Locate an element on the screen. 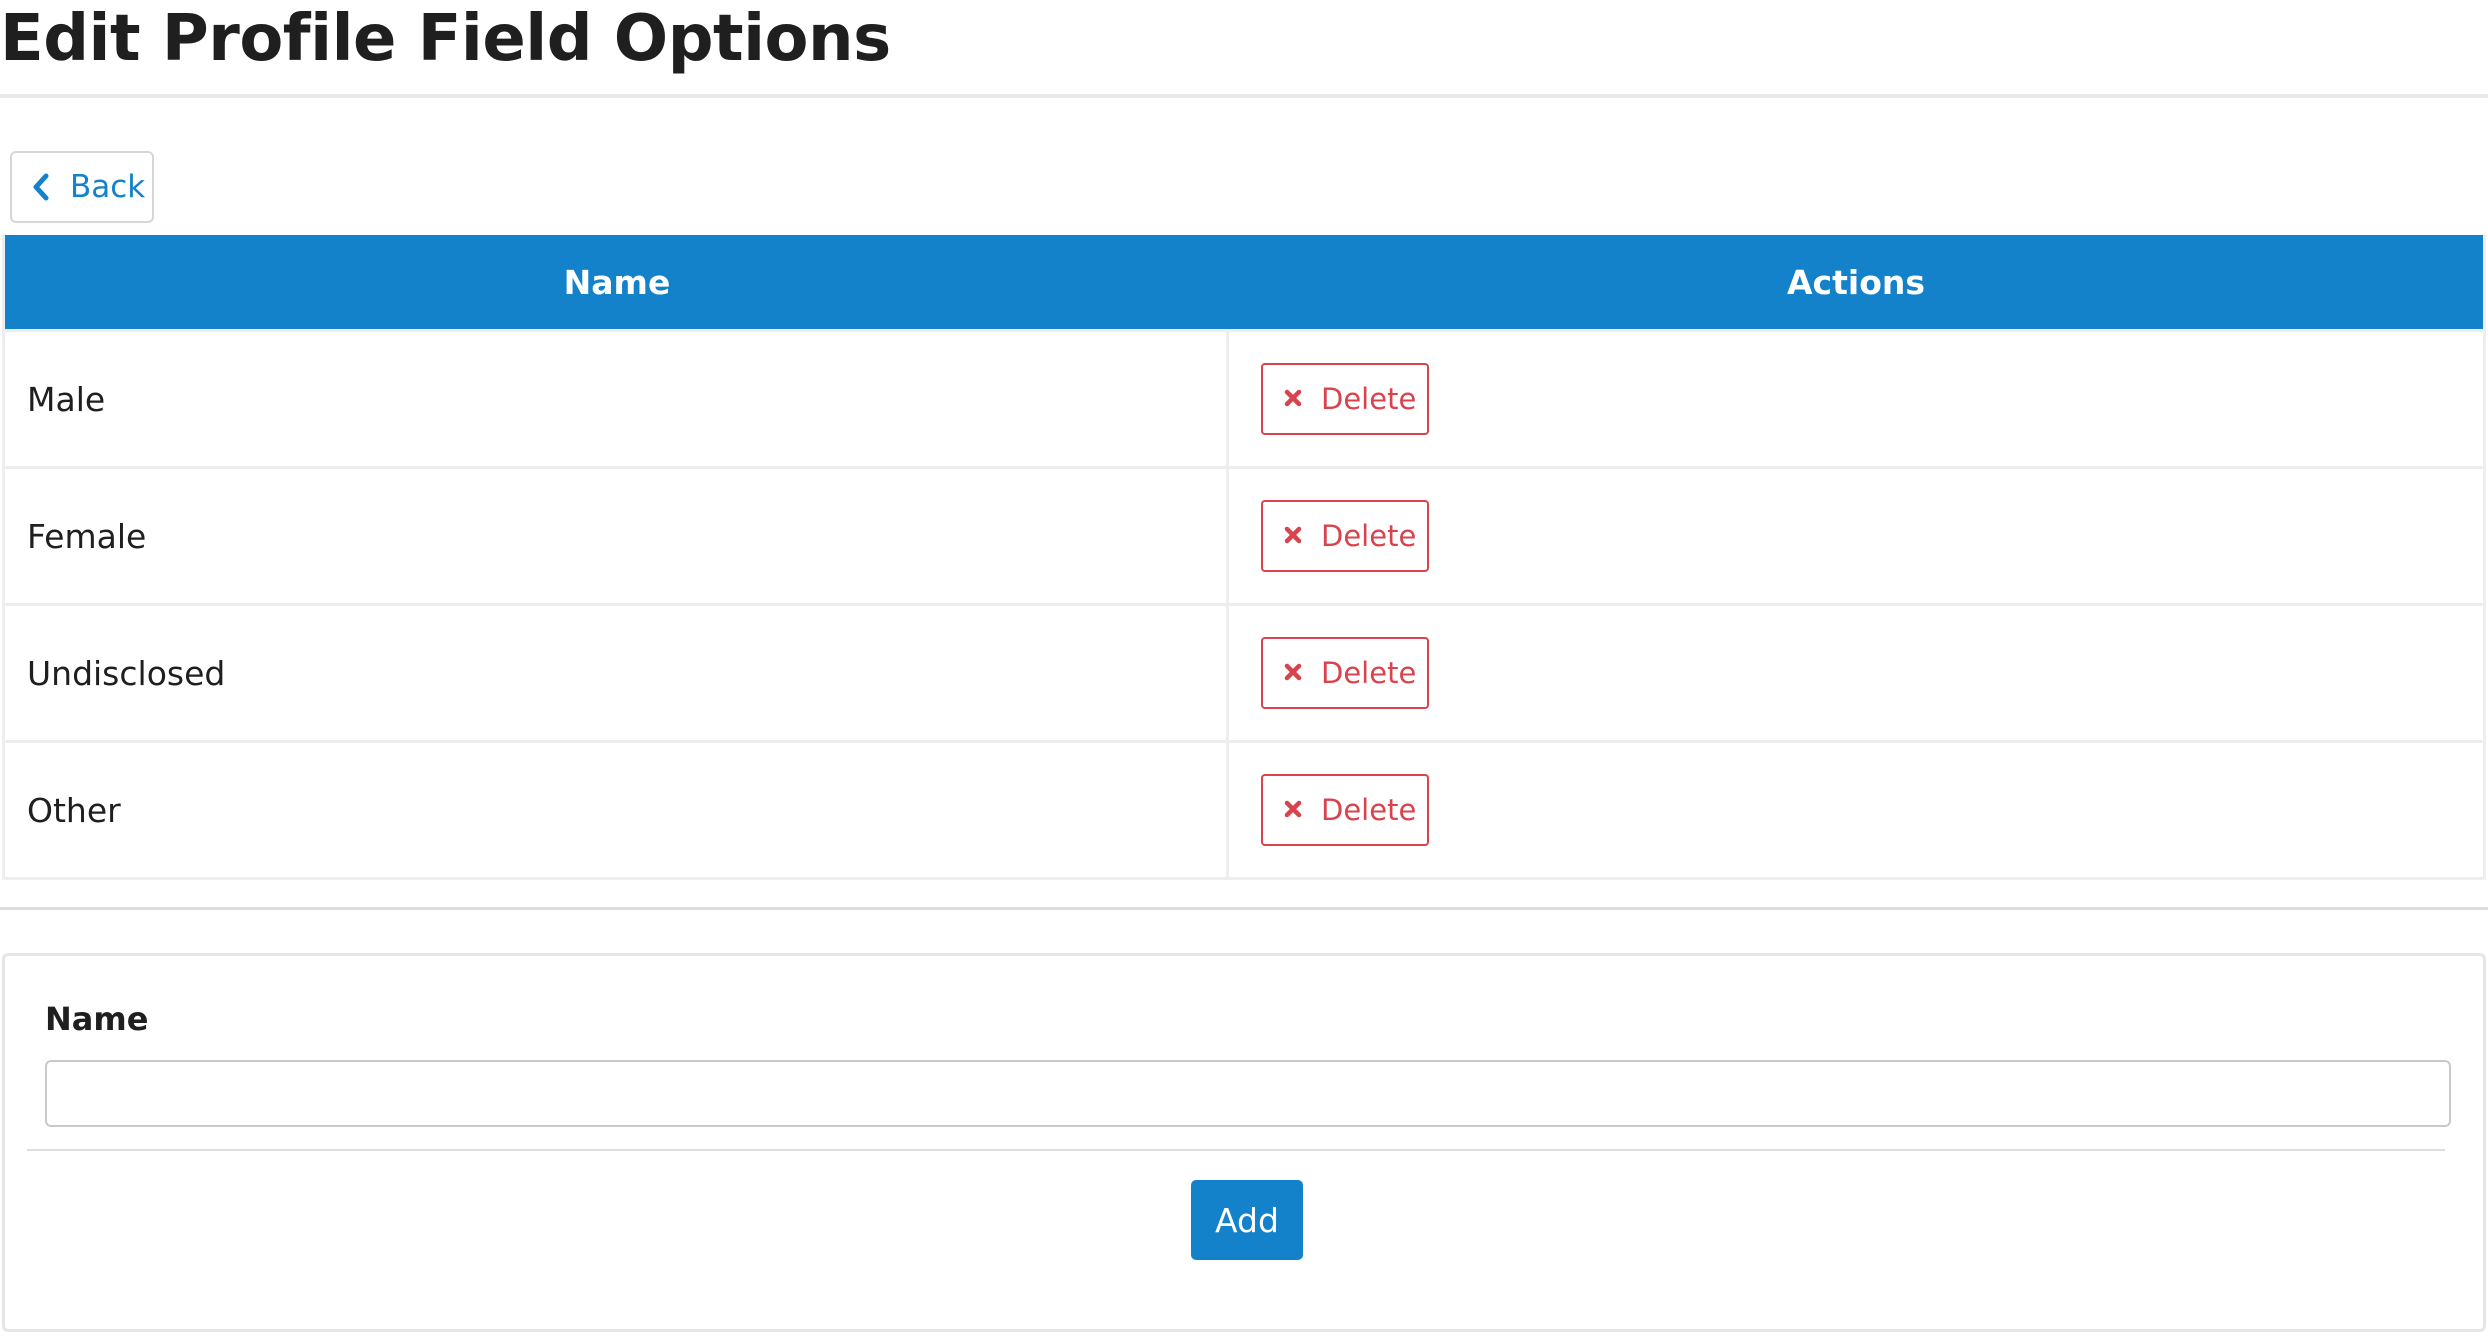 Image resolution: width=2488 pixels, height=1338 pixels. back-button-label: Back is located at coordinates (108, 187).